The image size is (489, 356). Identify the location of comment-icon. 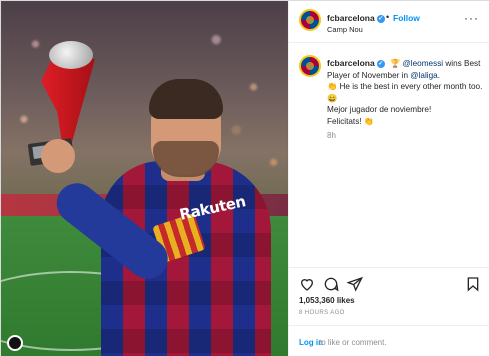
(331, 284).